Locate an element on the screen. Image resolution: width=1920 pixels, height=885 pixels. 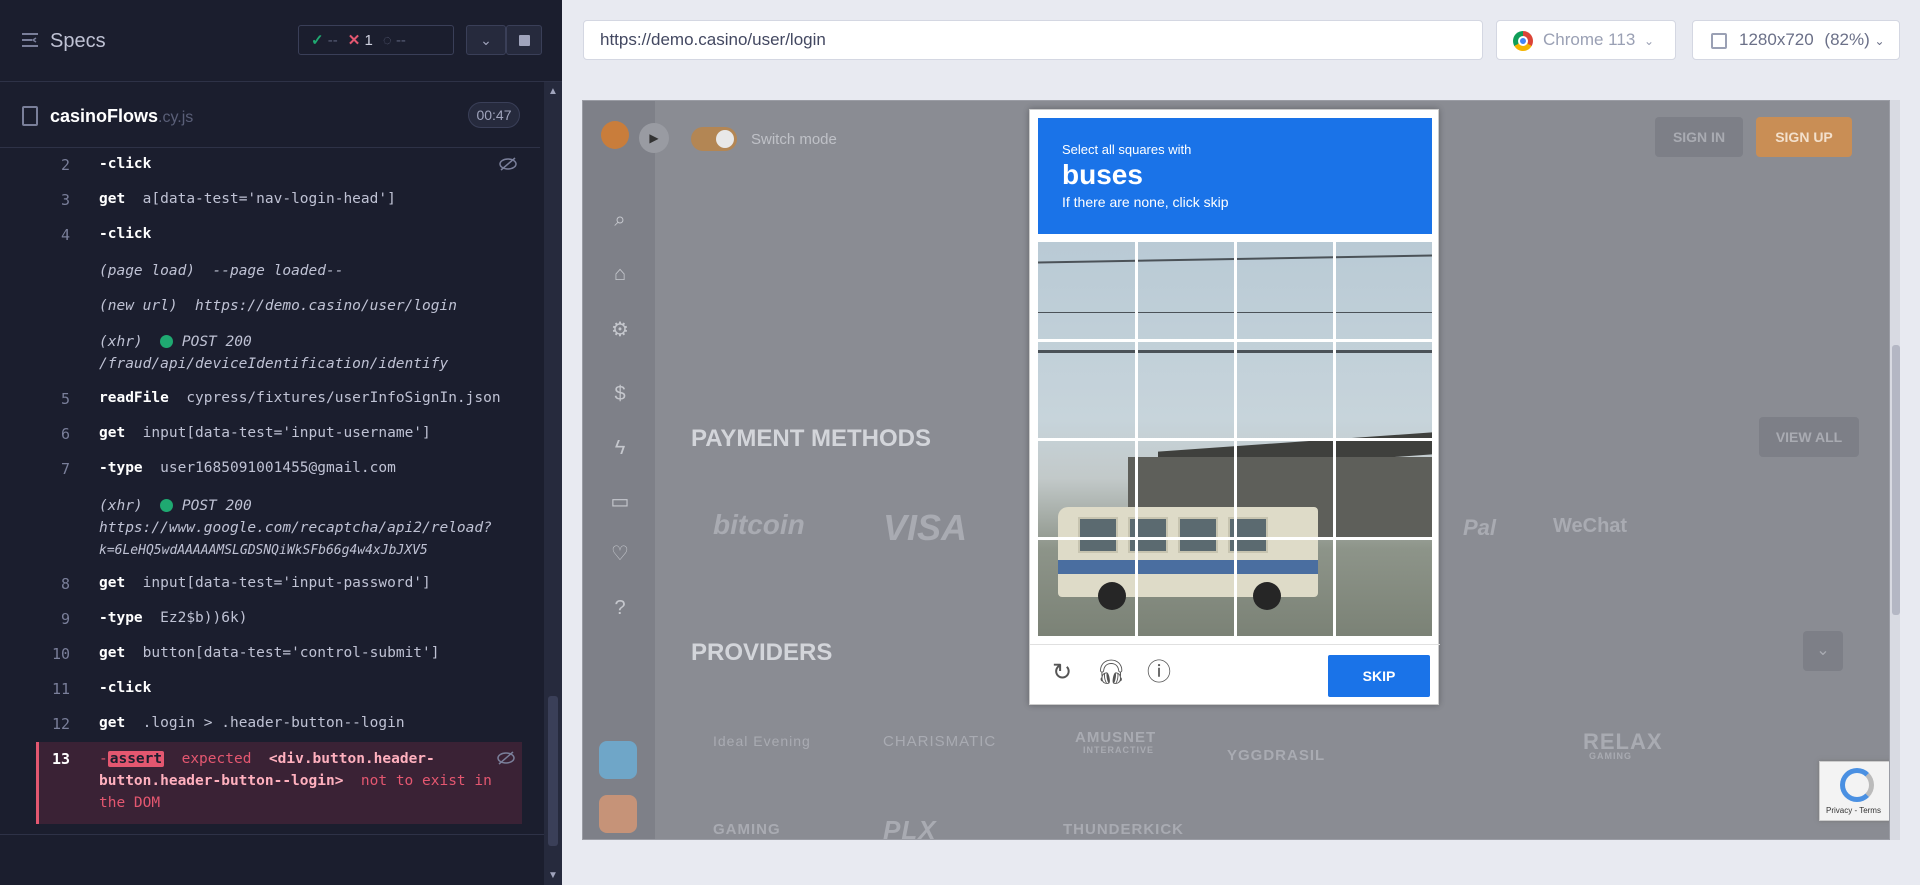
scrollbar-thumb is located at coordinates (553, 771).